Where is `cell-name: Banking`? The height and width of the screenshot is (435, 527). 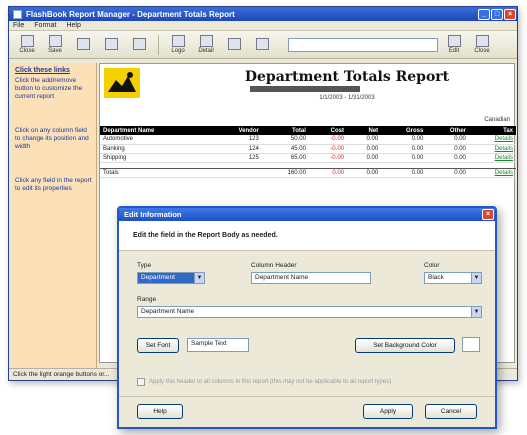
cell-name: Banking is located at coordinates (155, 149).